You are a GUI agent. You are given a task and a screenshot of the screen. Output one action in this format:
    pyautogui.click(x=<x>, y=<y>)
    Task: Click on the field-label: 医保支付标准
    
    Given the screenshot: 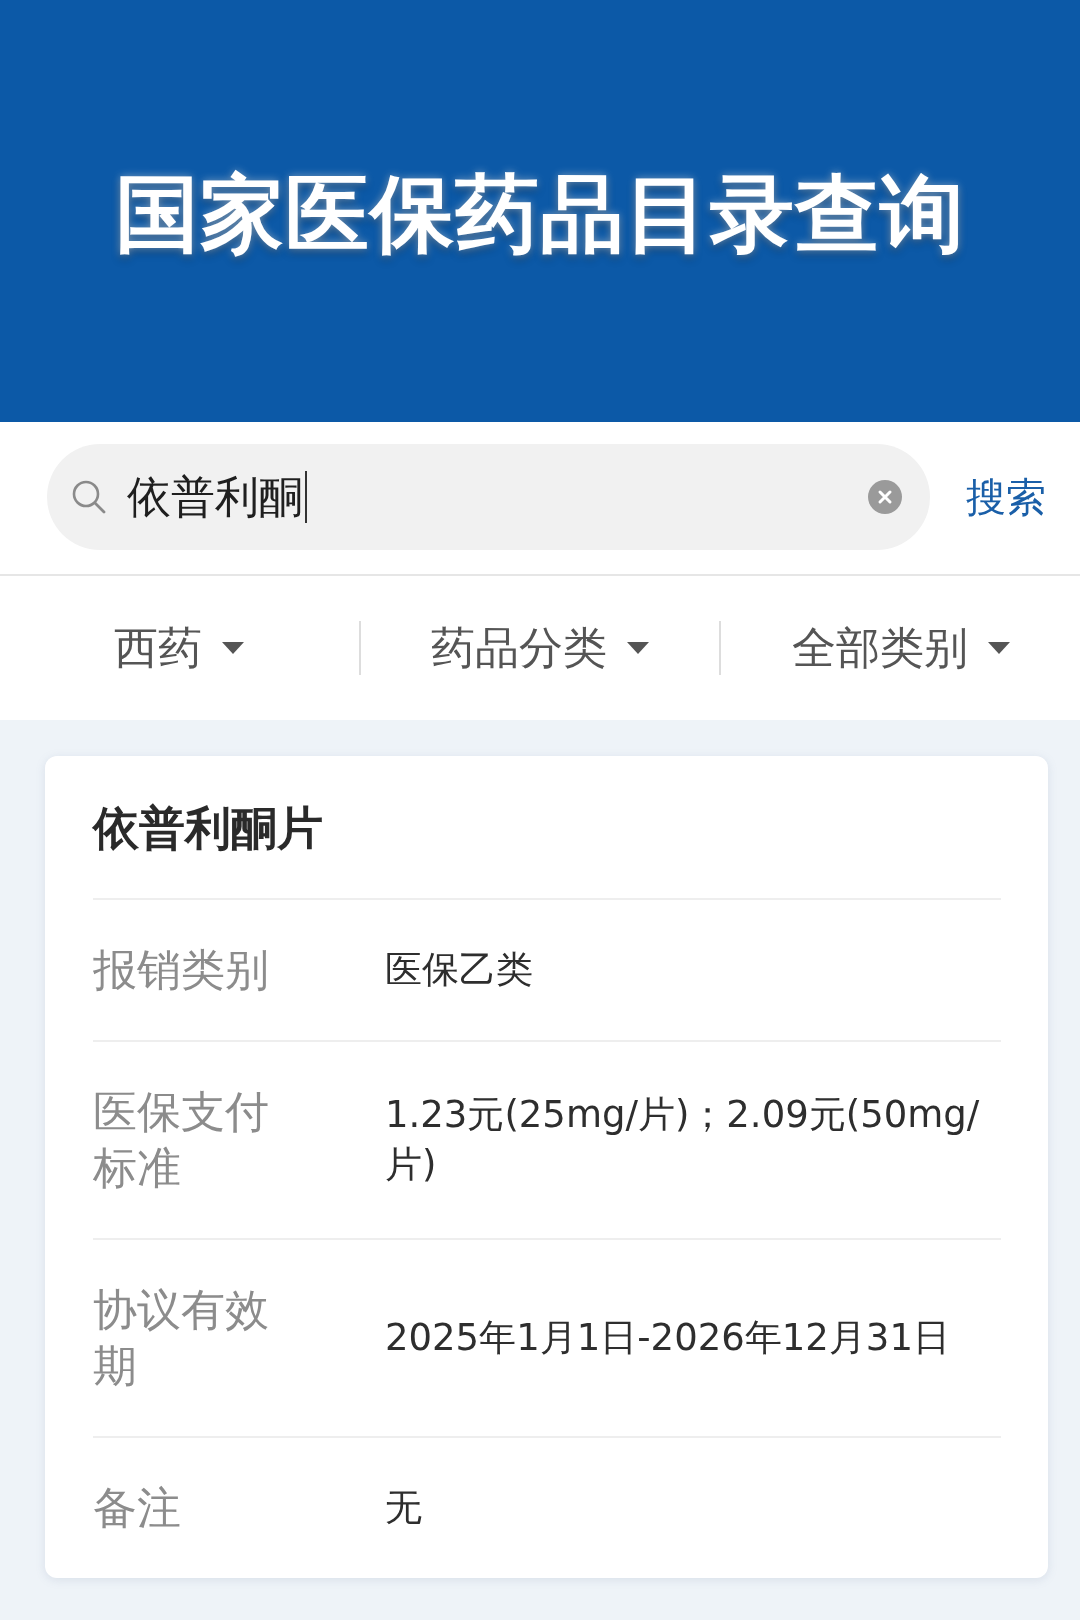 What is the action you would take?
    pyautogui.click(x=181, y=1140)
    